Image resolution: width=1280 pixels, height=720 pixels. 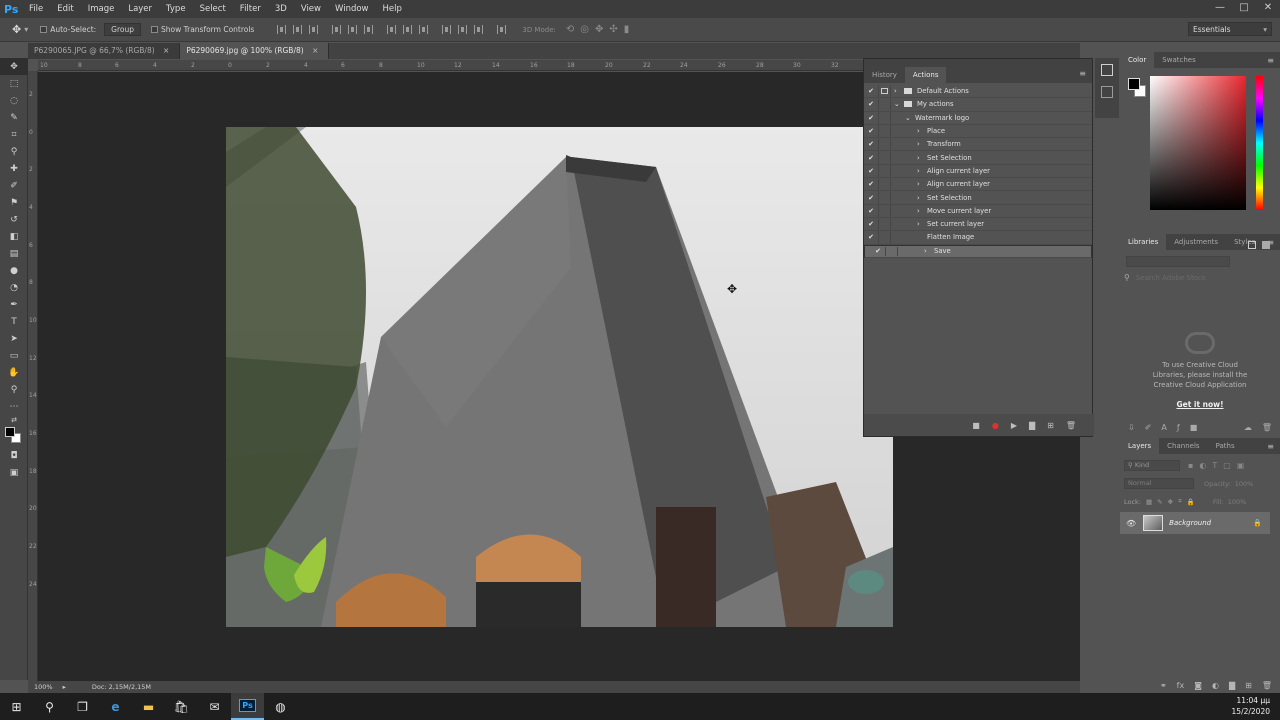 What do you see at coordinates (14, 202) in the screenshot?
I see `clone-stamp-tool-icon: ⚑` at bounding box center [14, 202].